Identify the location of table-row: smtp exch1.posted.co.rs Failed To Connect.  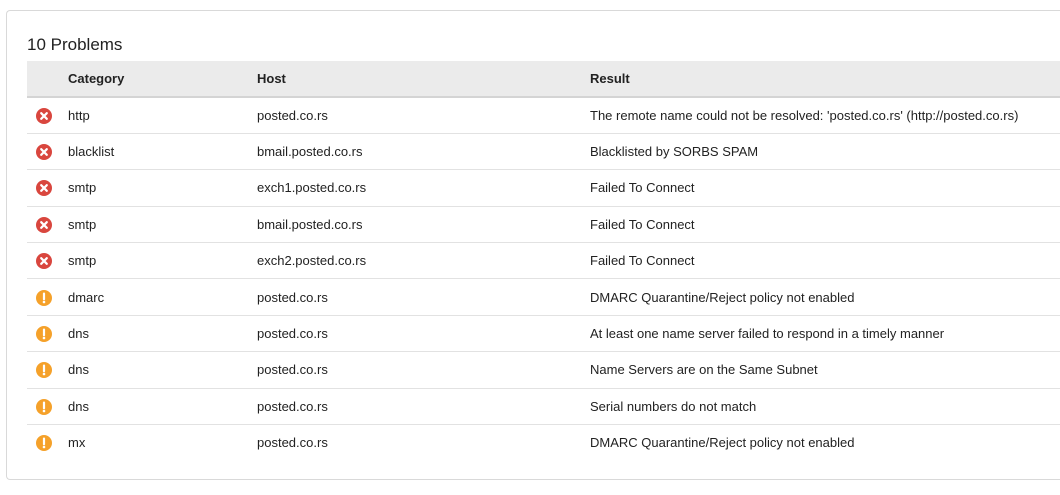
(543, 188).